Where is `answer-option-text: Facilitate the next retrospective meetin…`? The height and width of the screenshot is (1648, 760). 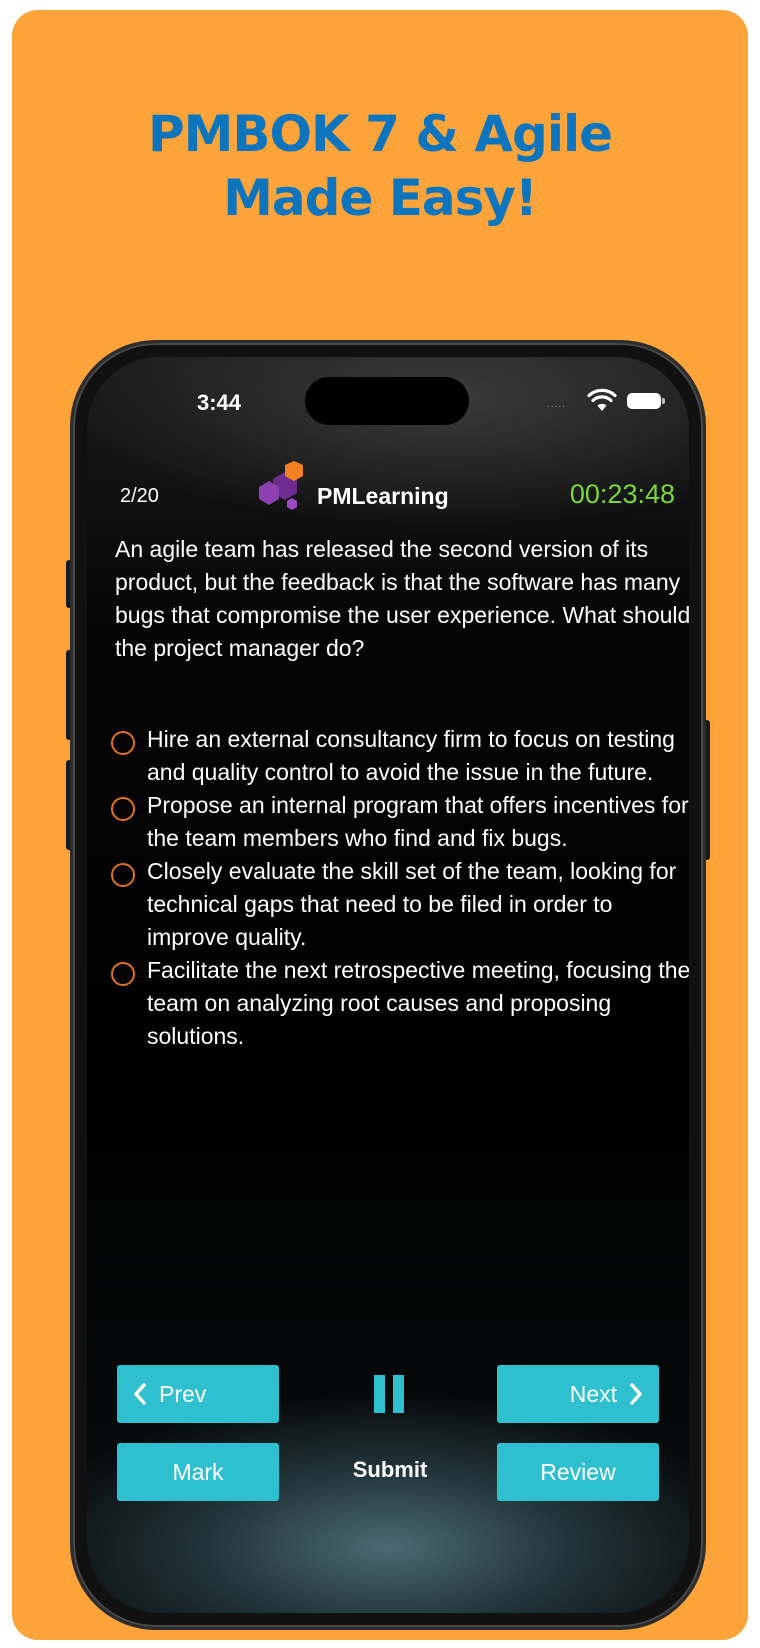 answer-option-text: Facilitate the next retrospective meetin… is located at coordinates (418, 1003).